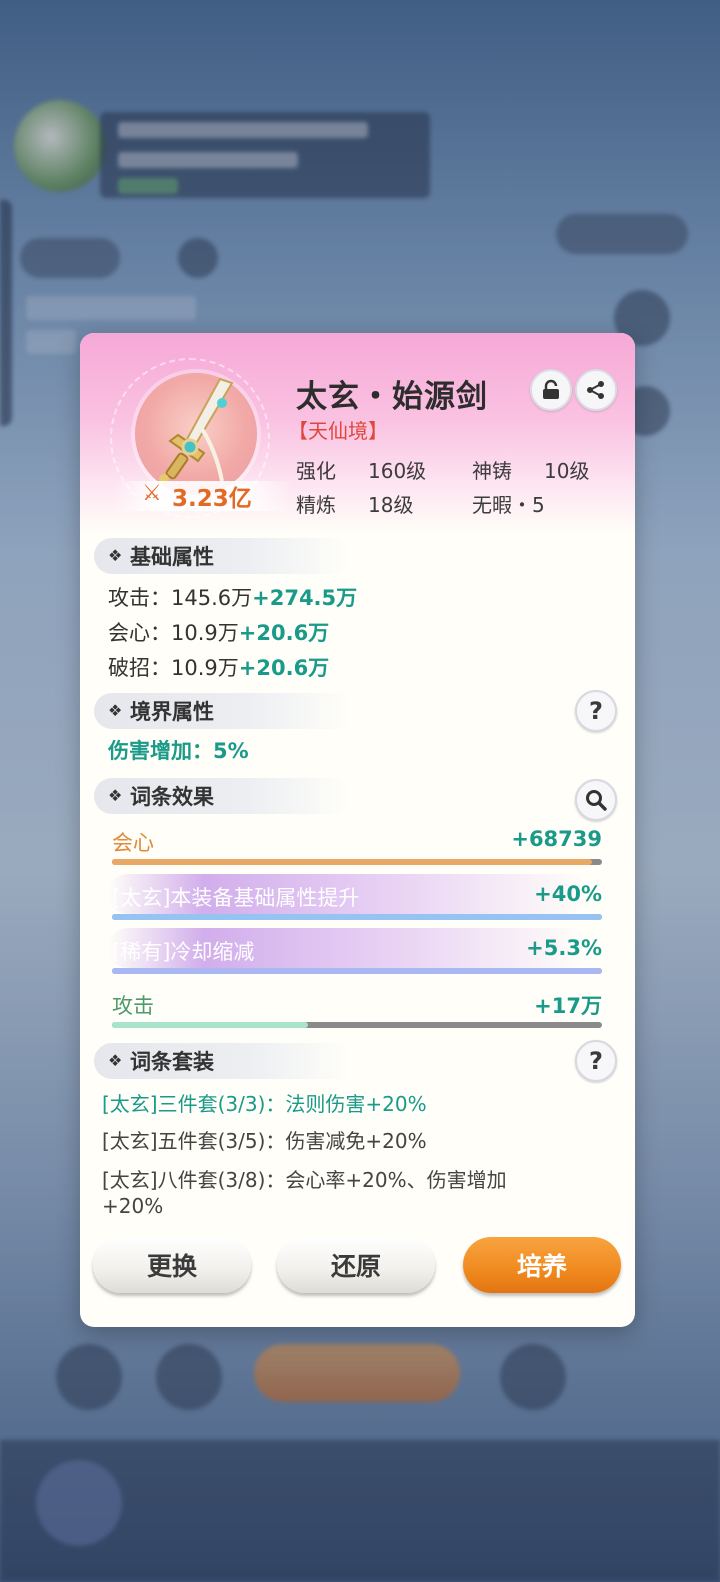  I want to click on attr-attack: 攻击：145.6万+274.5万, so click(232, 597).